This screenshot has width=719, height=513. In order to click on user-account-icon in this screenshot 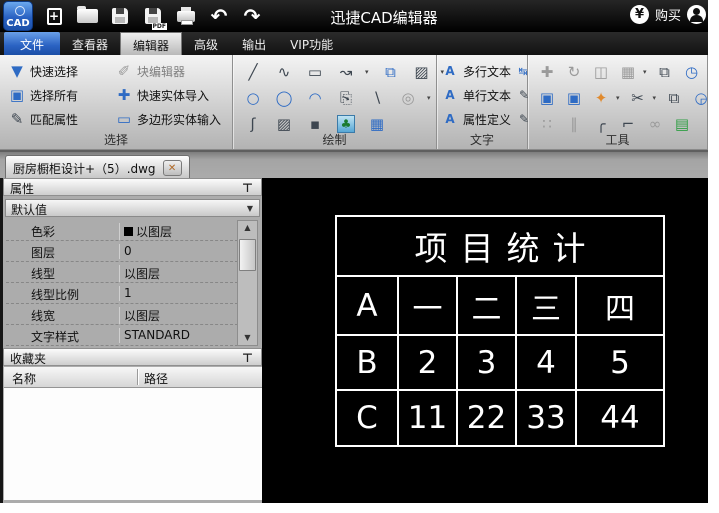, I will do `click(696, 14)`.